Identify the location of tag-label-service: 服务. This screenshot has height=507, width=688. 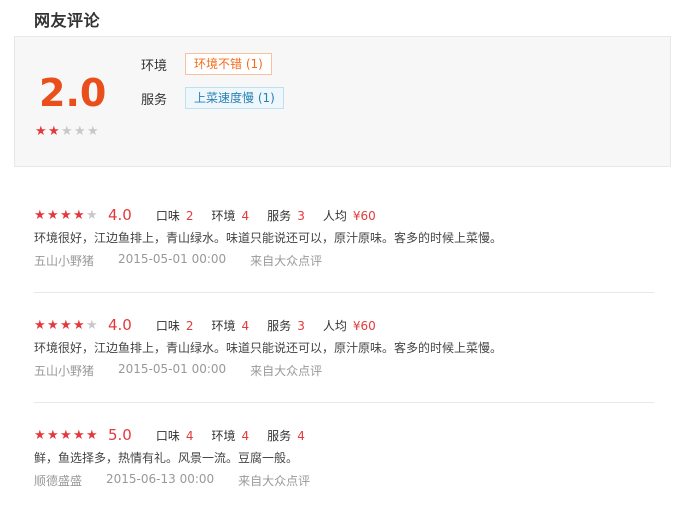
(154, 100).